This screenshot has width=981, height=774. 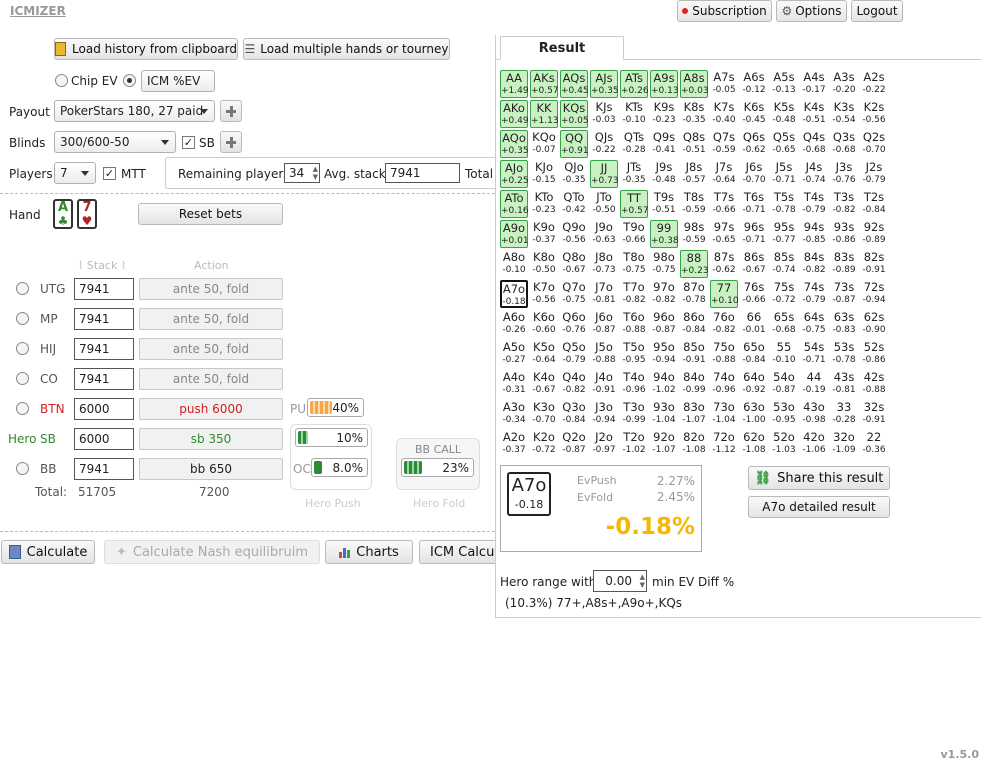 What do you see at coordinates (784, 114) in the screenshot?
I see `grid-cell: K5s -0.48` at bounding box center [784, 114].